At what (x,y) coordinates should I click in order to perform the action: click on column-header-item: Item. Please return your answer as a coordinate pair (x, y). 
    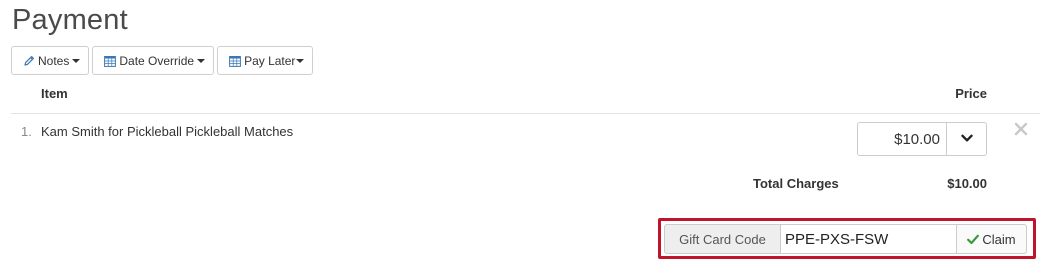
    Looking at the image, I should click on (54, 93).